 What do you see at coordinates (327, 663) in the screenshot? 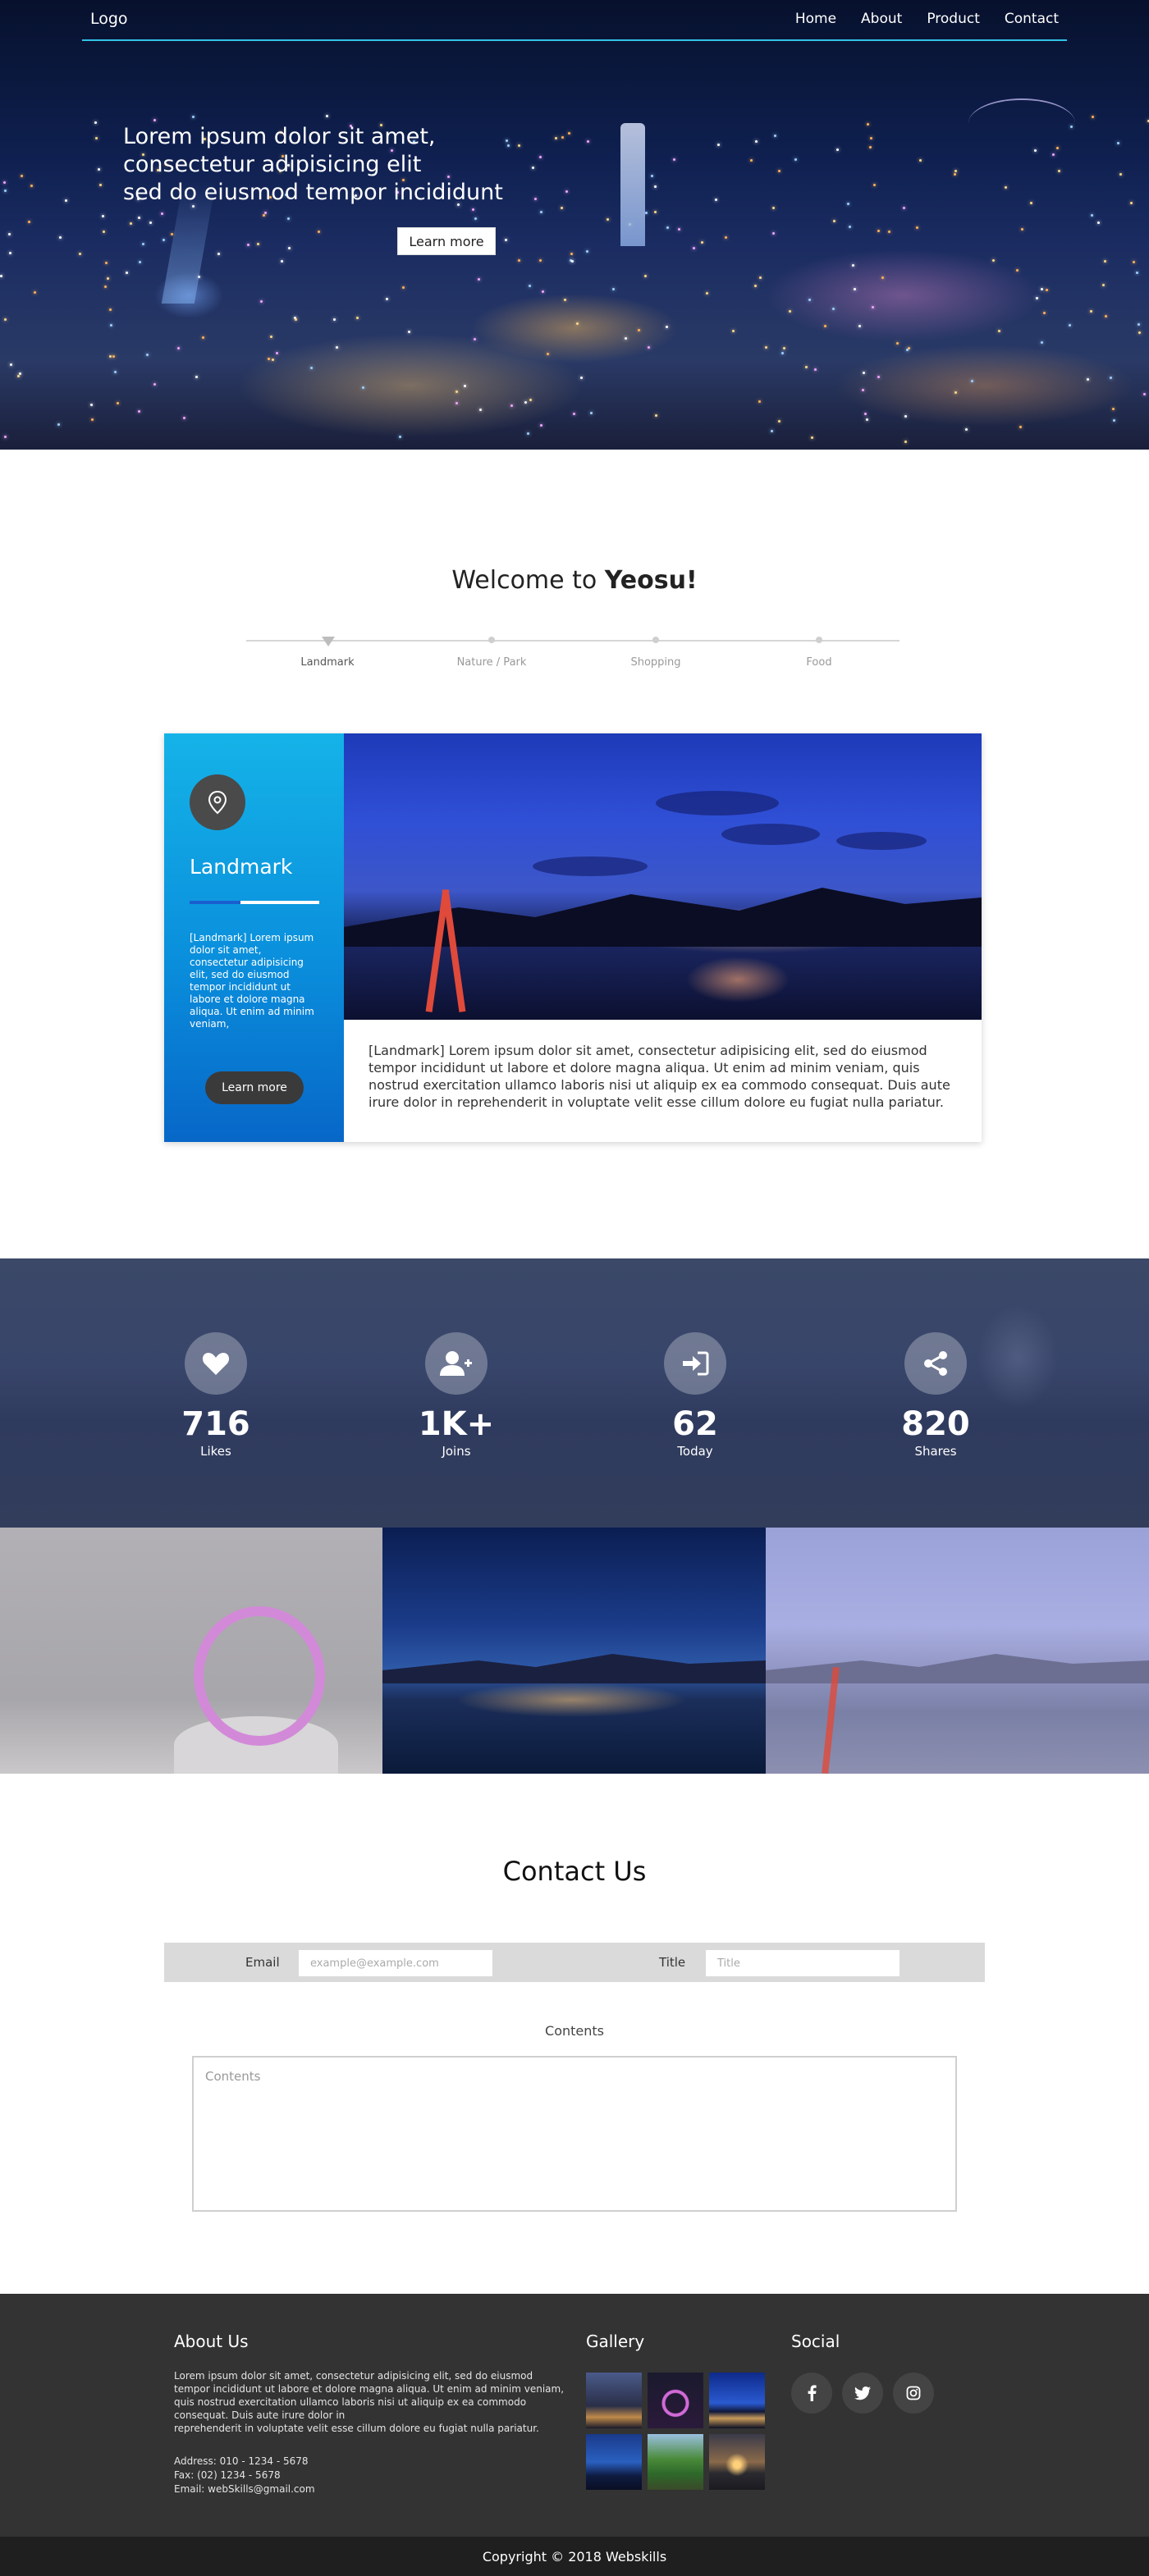
I see `tab-landmark: Landmark` at bounding box center [327, 663].